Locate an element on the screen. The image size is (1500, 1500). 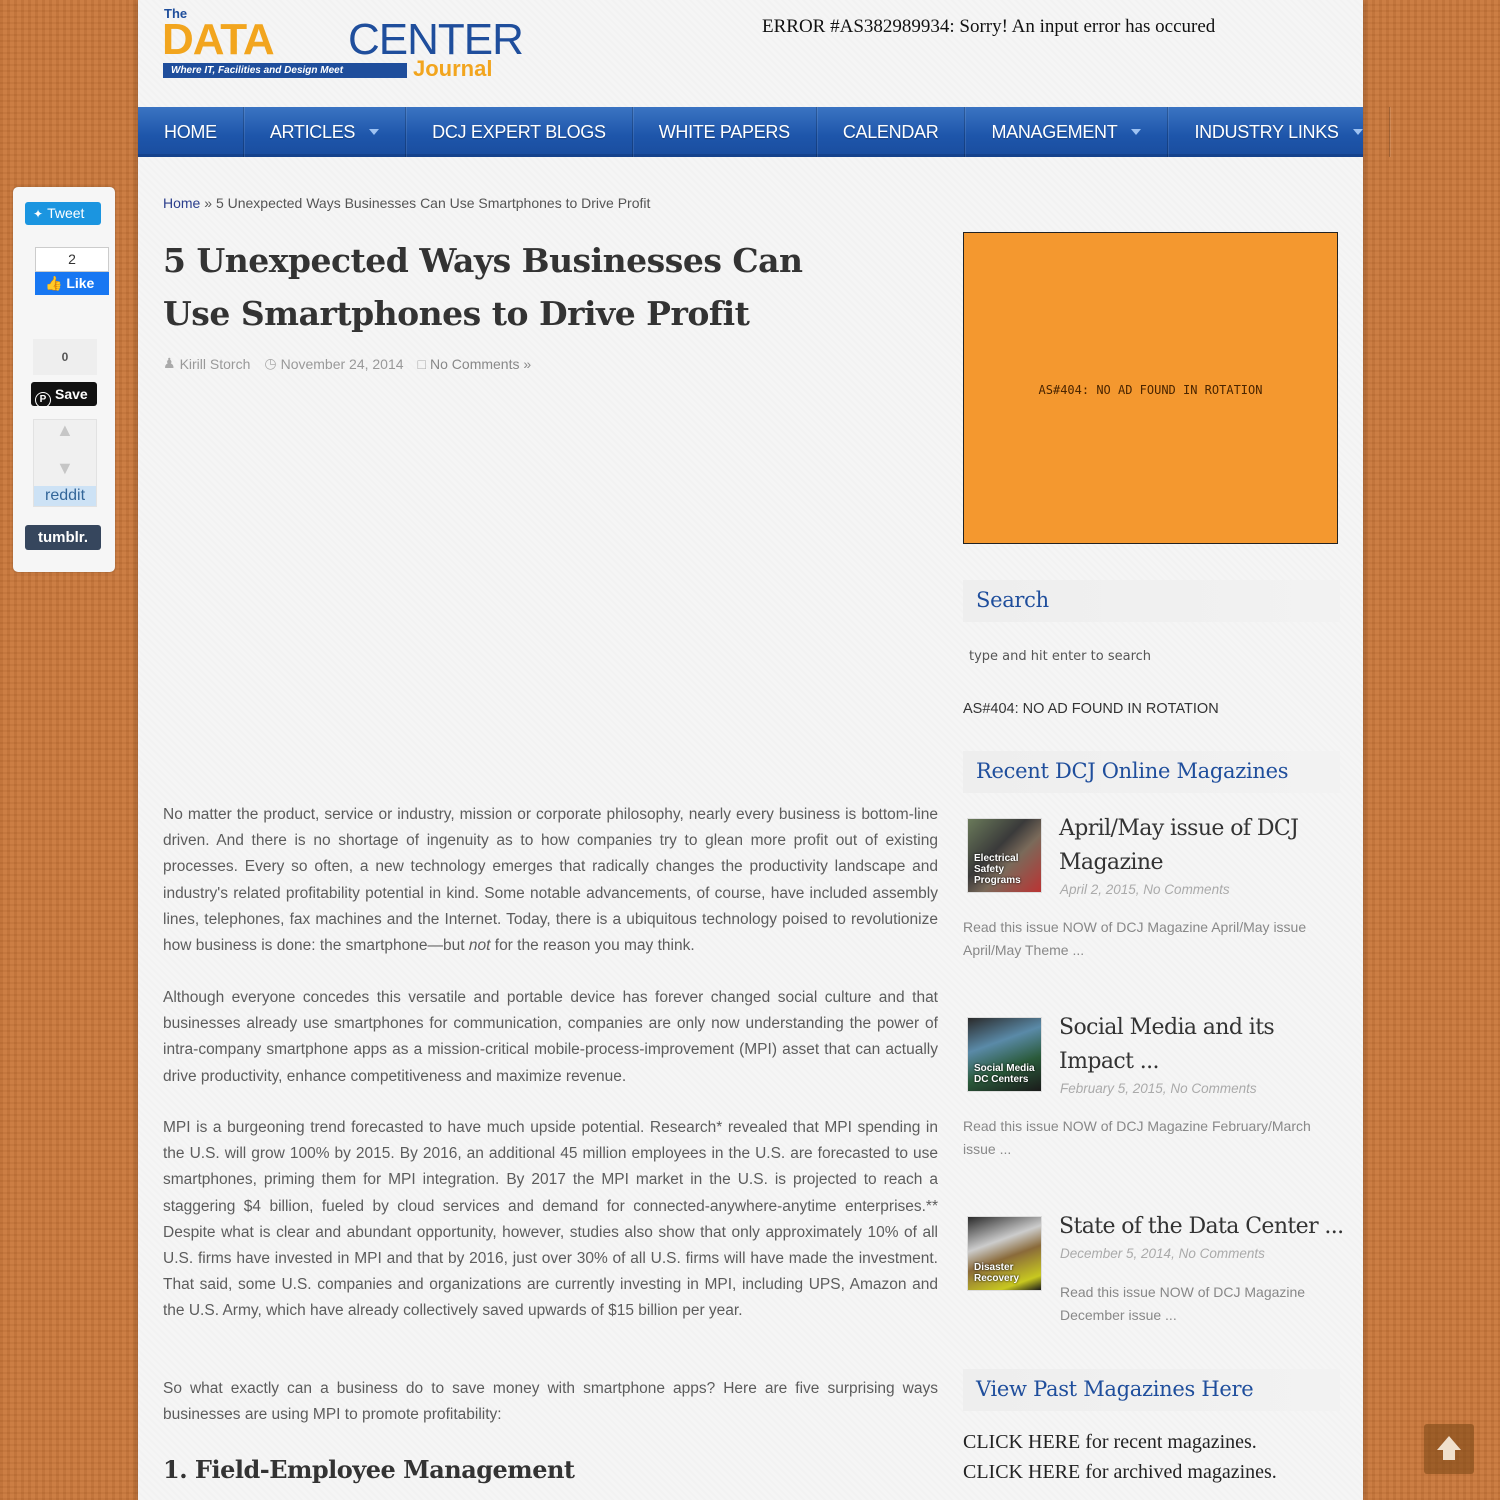
ad-error-text: AS#404: NO AD FOUND IN ROTATION is located at coordinates (1150, 390).